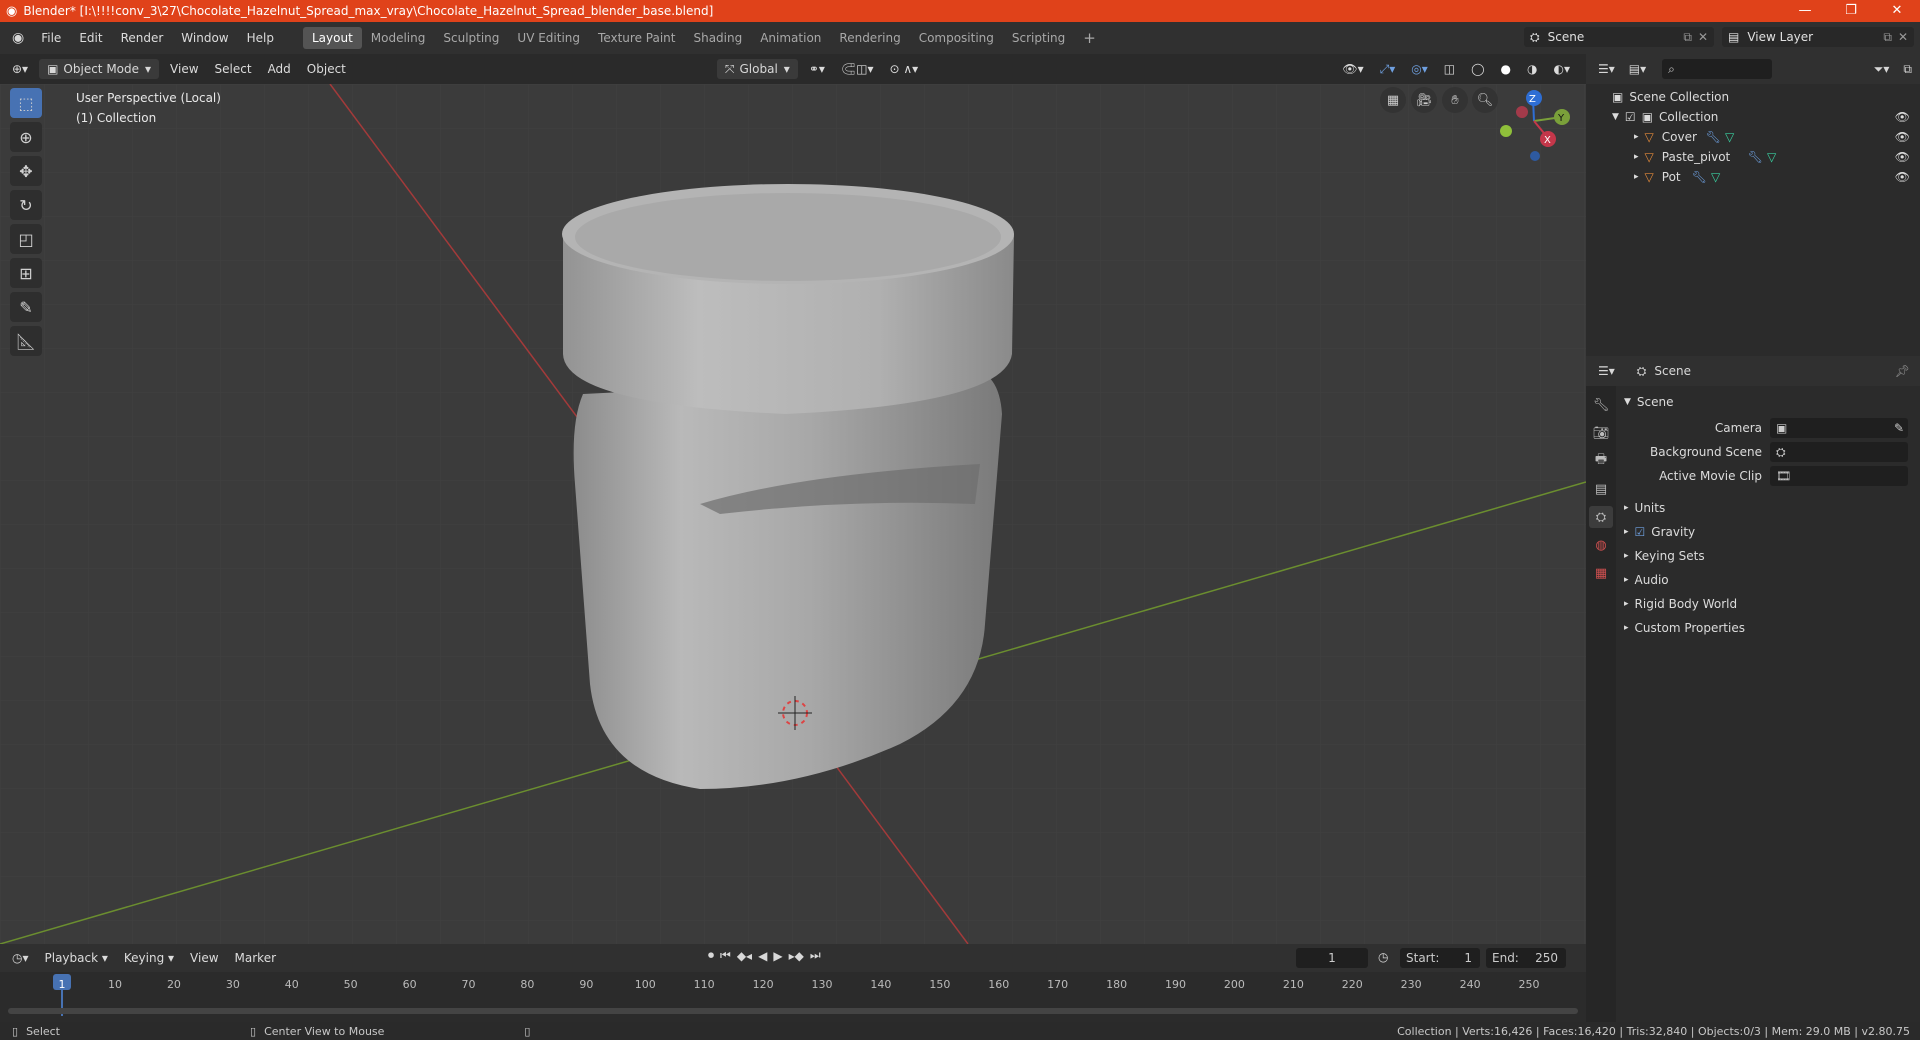  Describe the element at coordinates (904, 69) in the screenshot. I see `proportional-edit-icon: ⊙ ∧▾` at that location.